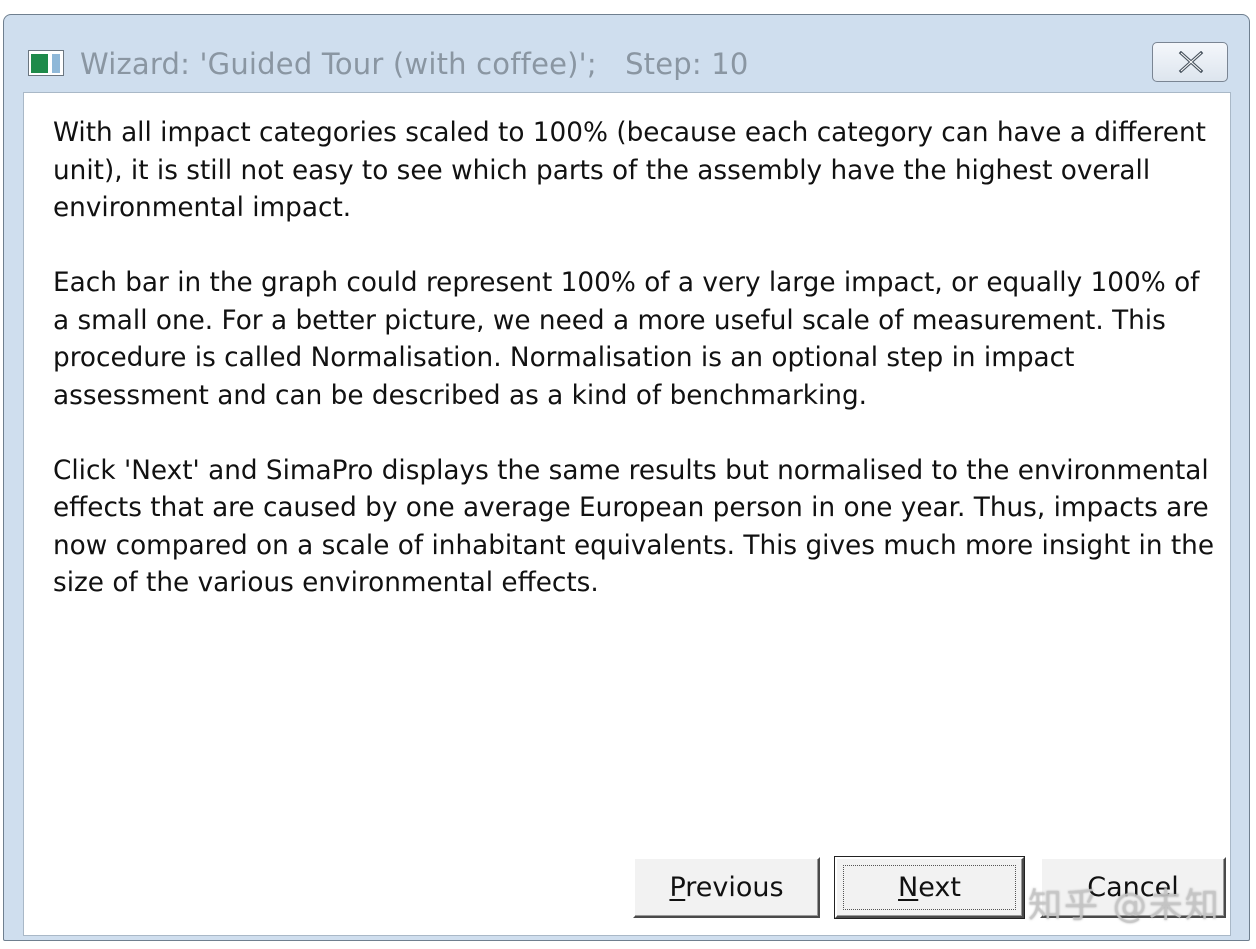 This screenshot has width=1256, height=949. I want to click on watermark: 知乎 @未知, so click(1124, 906).